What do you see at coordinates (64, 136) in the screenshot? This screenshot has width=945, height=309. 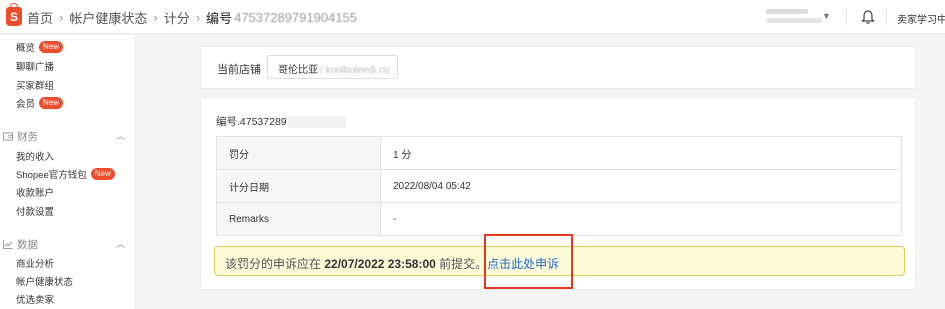 I see `sidebar-section-finance: 财务 ︿` at bounding box center [64, 136].